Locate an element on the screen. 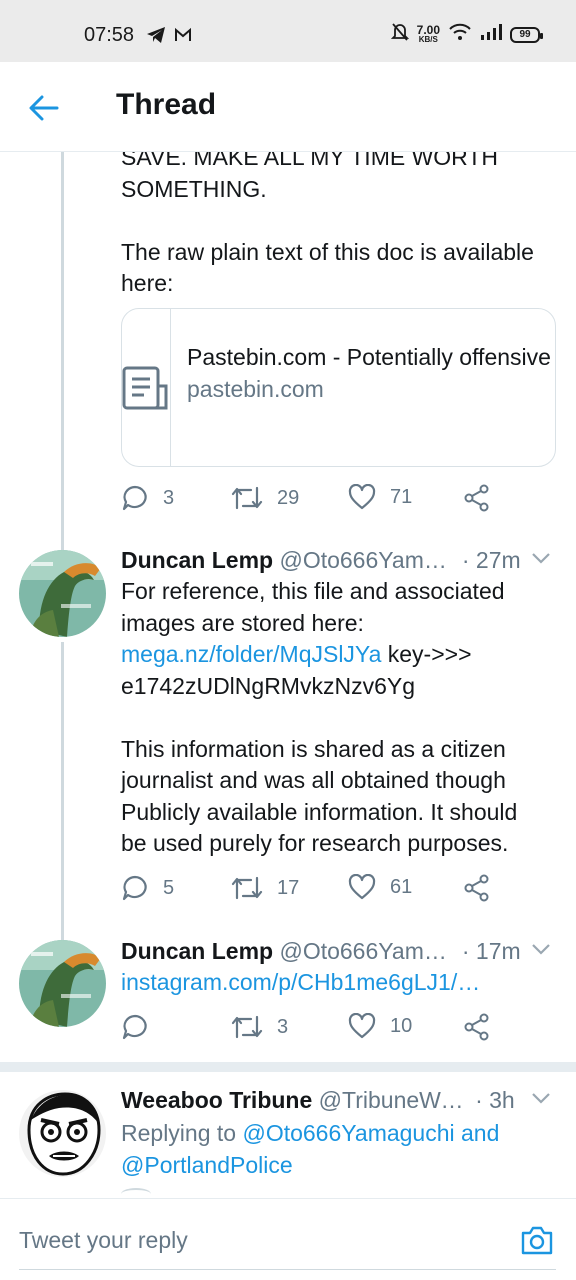 The image size is (576, 1280). signal-icon is located at coordinates (491, 34).